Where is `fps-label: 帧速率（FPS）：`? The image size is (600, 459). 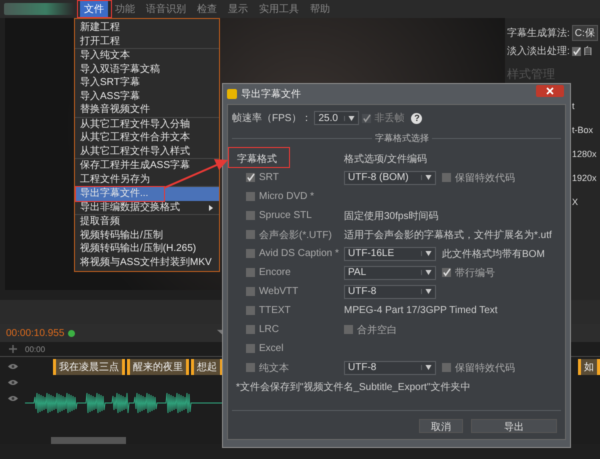
fps-label: 帧速率（FPS）： is located at coordinates (272, 118).